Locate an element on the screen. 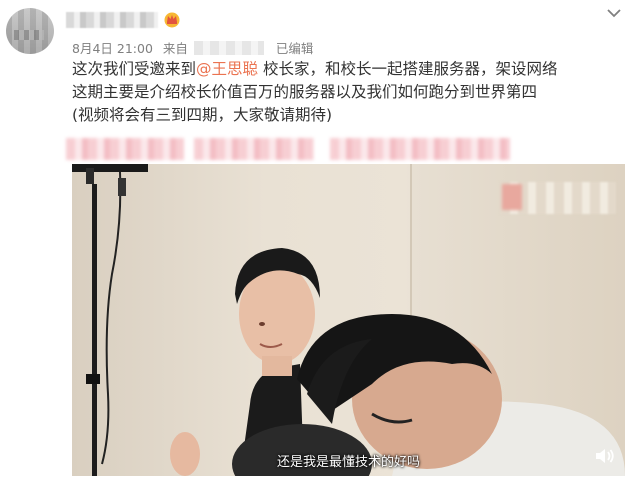 This screenshot has height=492, width=640. video-subtitle: 还是我是最懂技术的好吗 is located at coordinates (348, 462).